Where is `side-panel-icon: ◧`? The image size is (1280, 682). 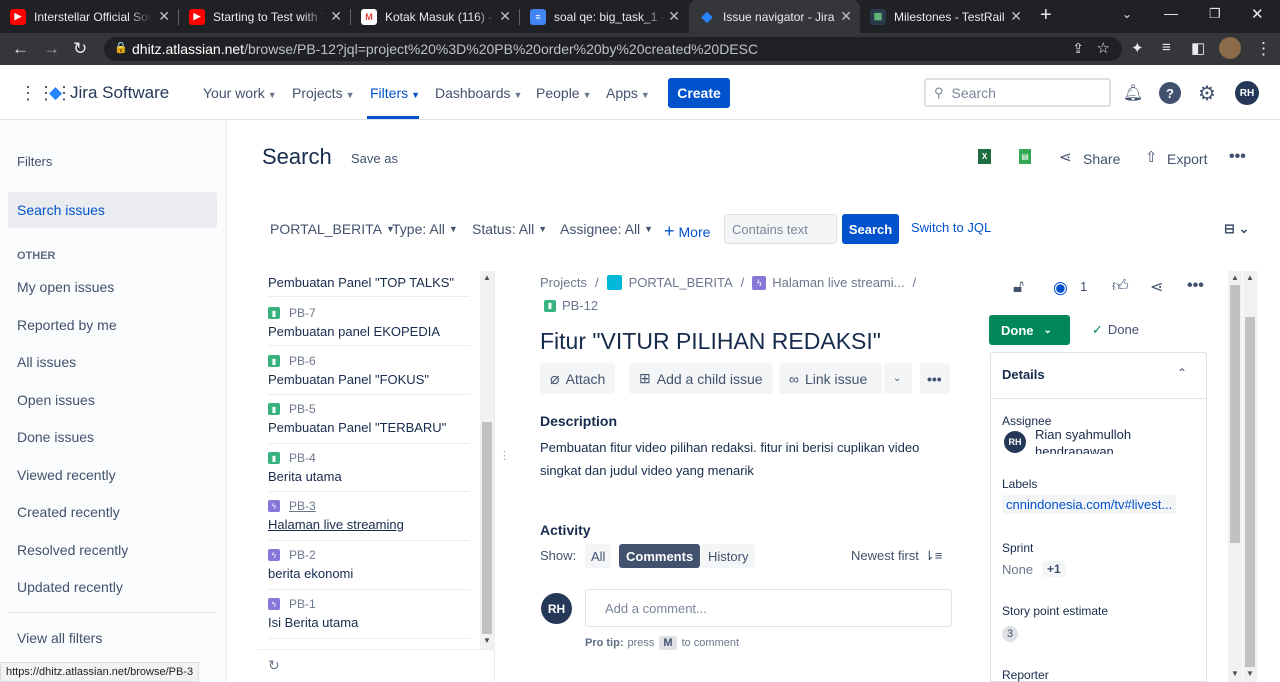
side-panel-icon: ◧ is located at coordinates (1198, 48).